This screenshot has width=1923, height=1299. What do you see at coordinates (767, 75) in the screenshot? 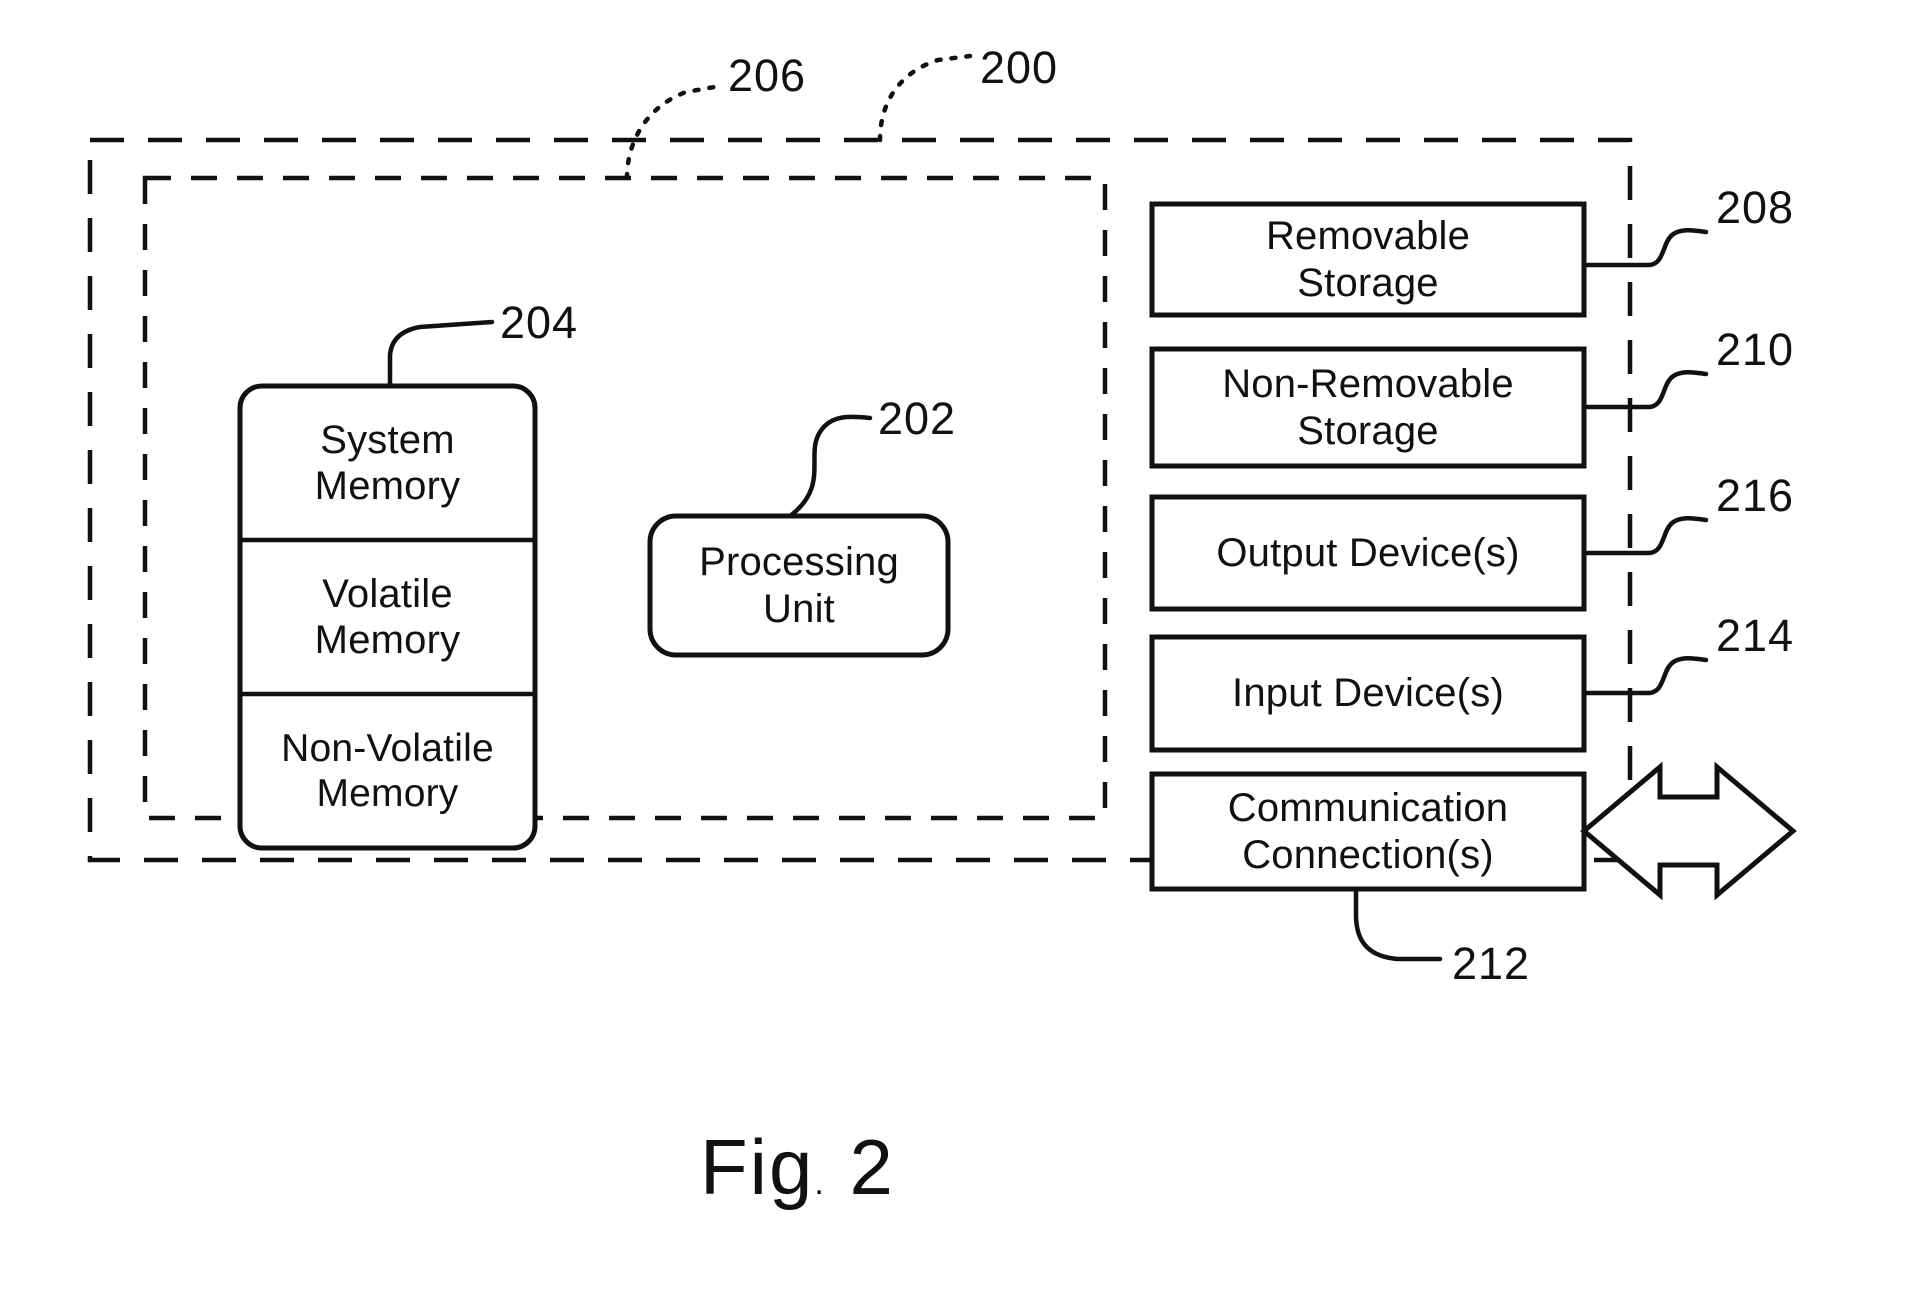
I see `reference-numeral-206: 206` at bounding box center [767, 75].